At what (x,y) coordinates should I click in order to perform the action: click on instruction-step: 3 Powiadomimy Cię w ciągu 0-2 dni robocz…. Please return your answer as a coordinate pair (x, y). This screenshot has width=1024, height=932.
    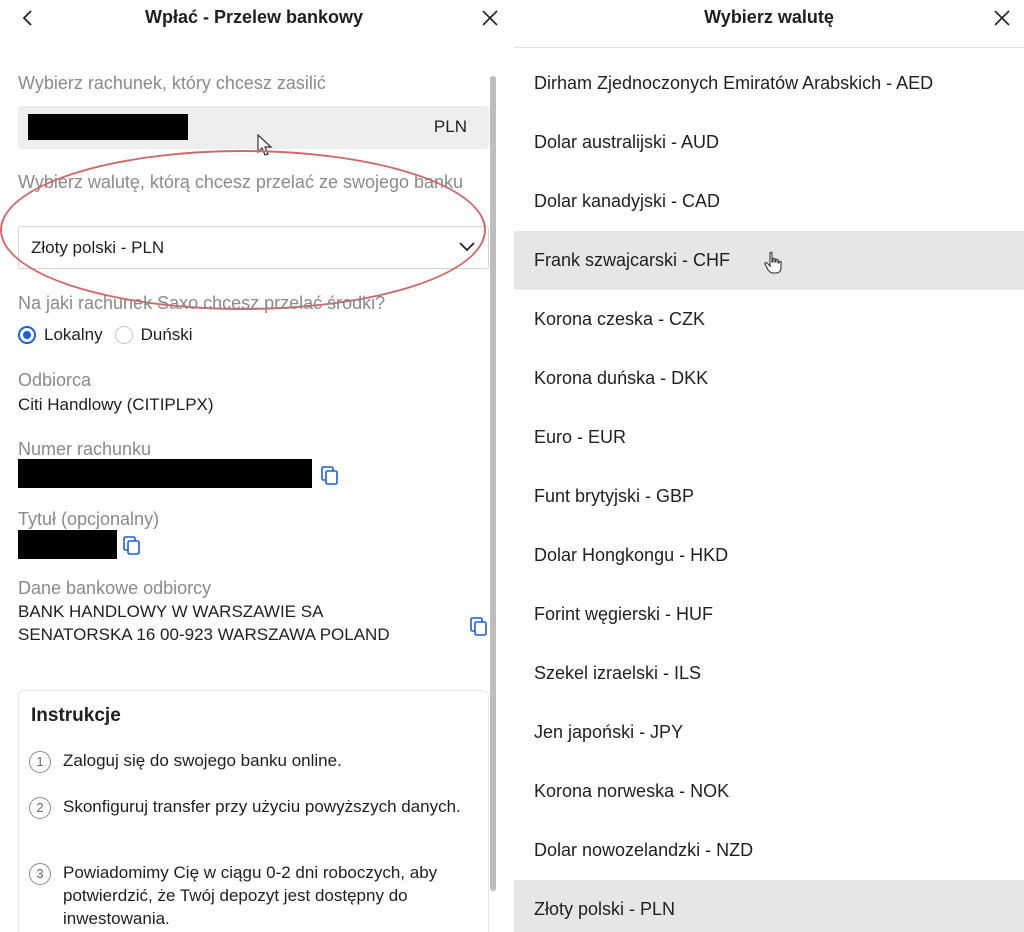
    Looking at the image, I should click on (249, 895).